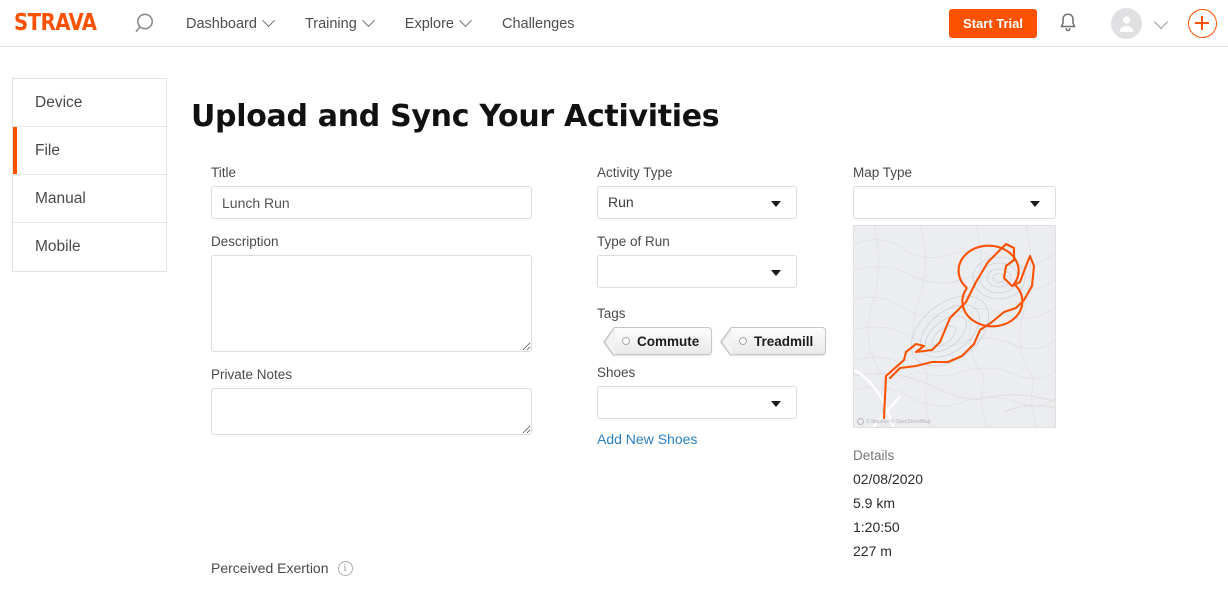  Describe the element at coordinates (874, 455) in the screenshot. I see `details-heading: Details` at that location.